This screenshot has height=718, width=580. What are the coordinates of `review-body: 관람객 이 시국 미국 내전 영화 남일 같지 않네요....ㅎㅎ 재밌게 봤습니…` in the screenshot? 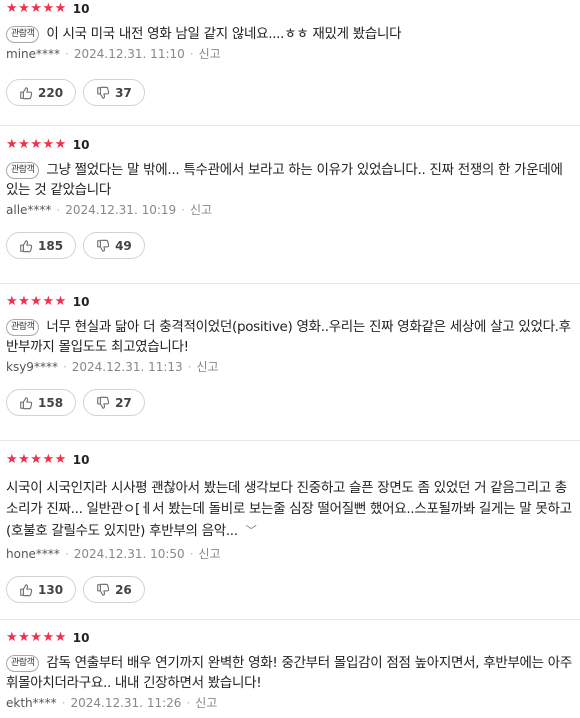 It's located at (290, 34).